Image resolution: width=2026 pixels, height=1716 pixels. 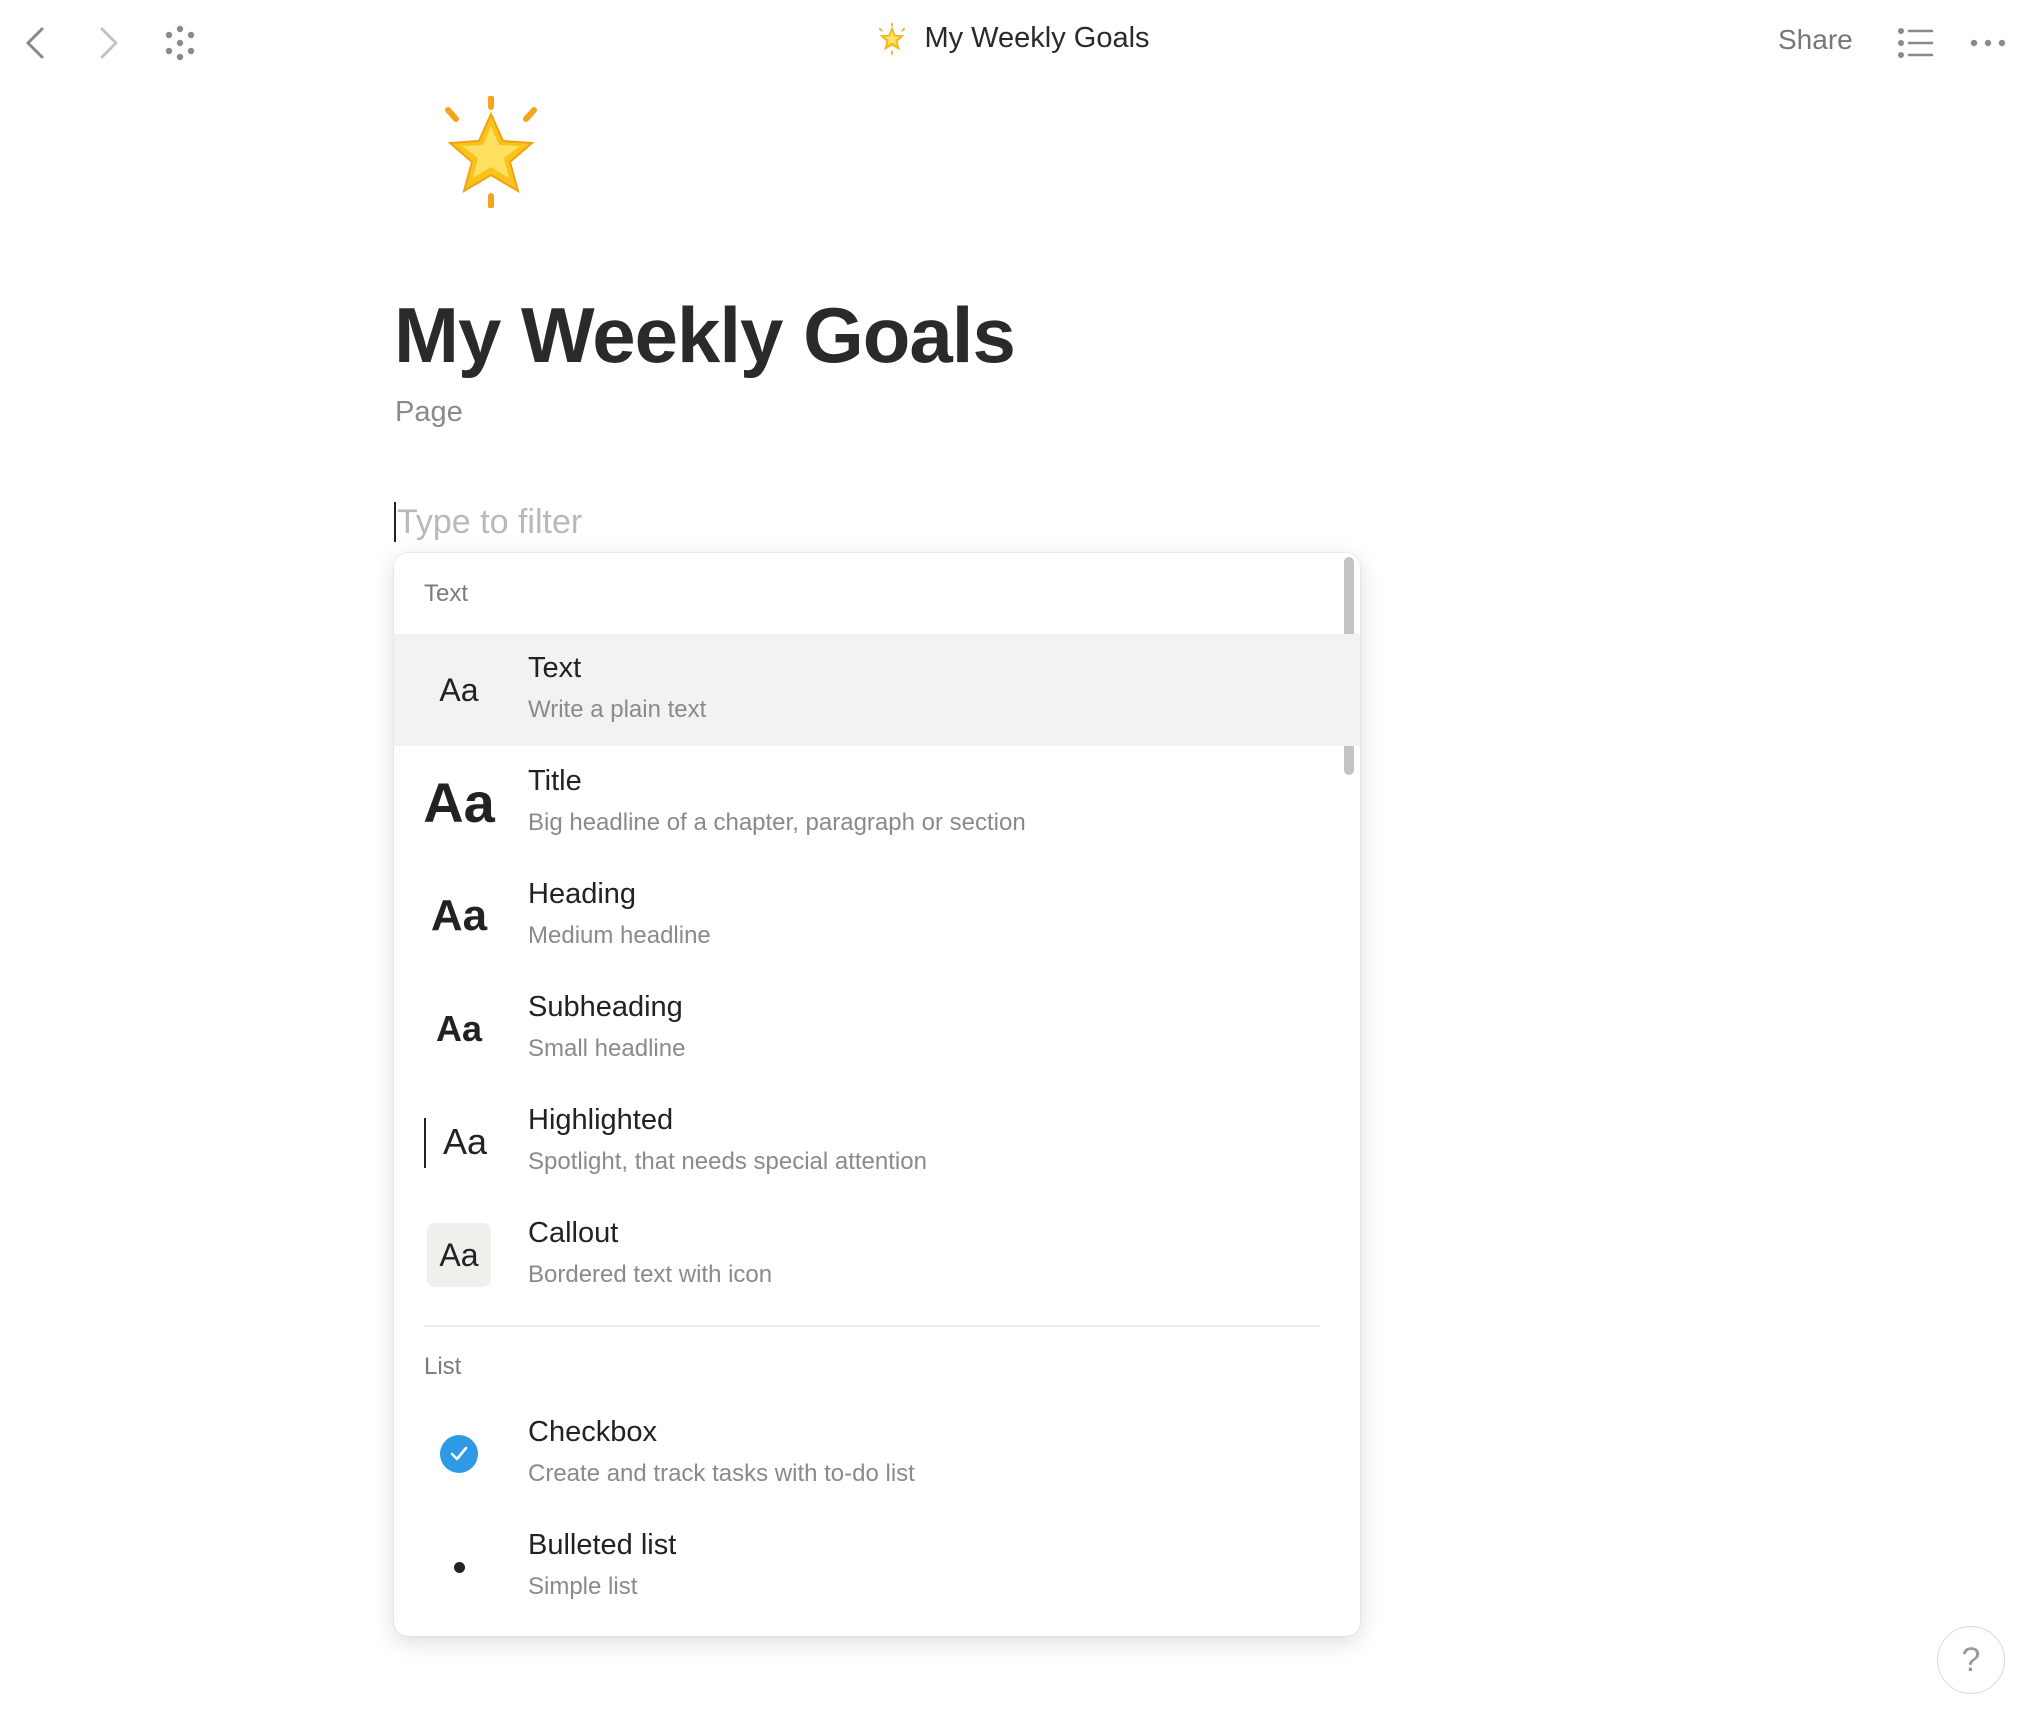 I want to click on callout-box: Aa, so click(x=459, y=1255).